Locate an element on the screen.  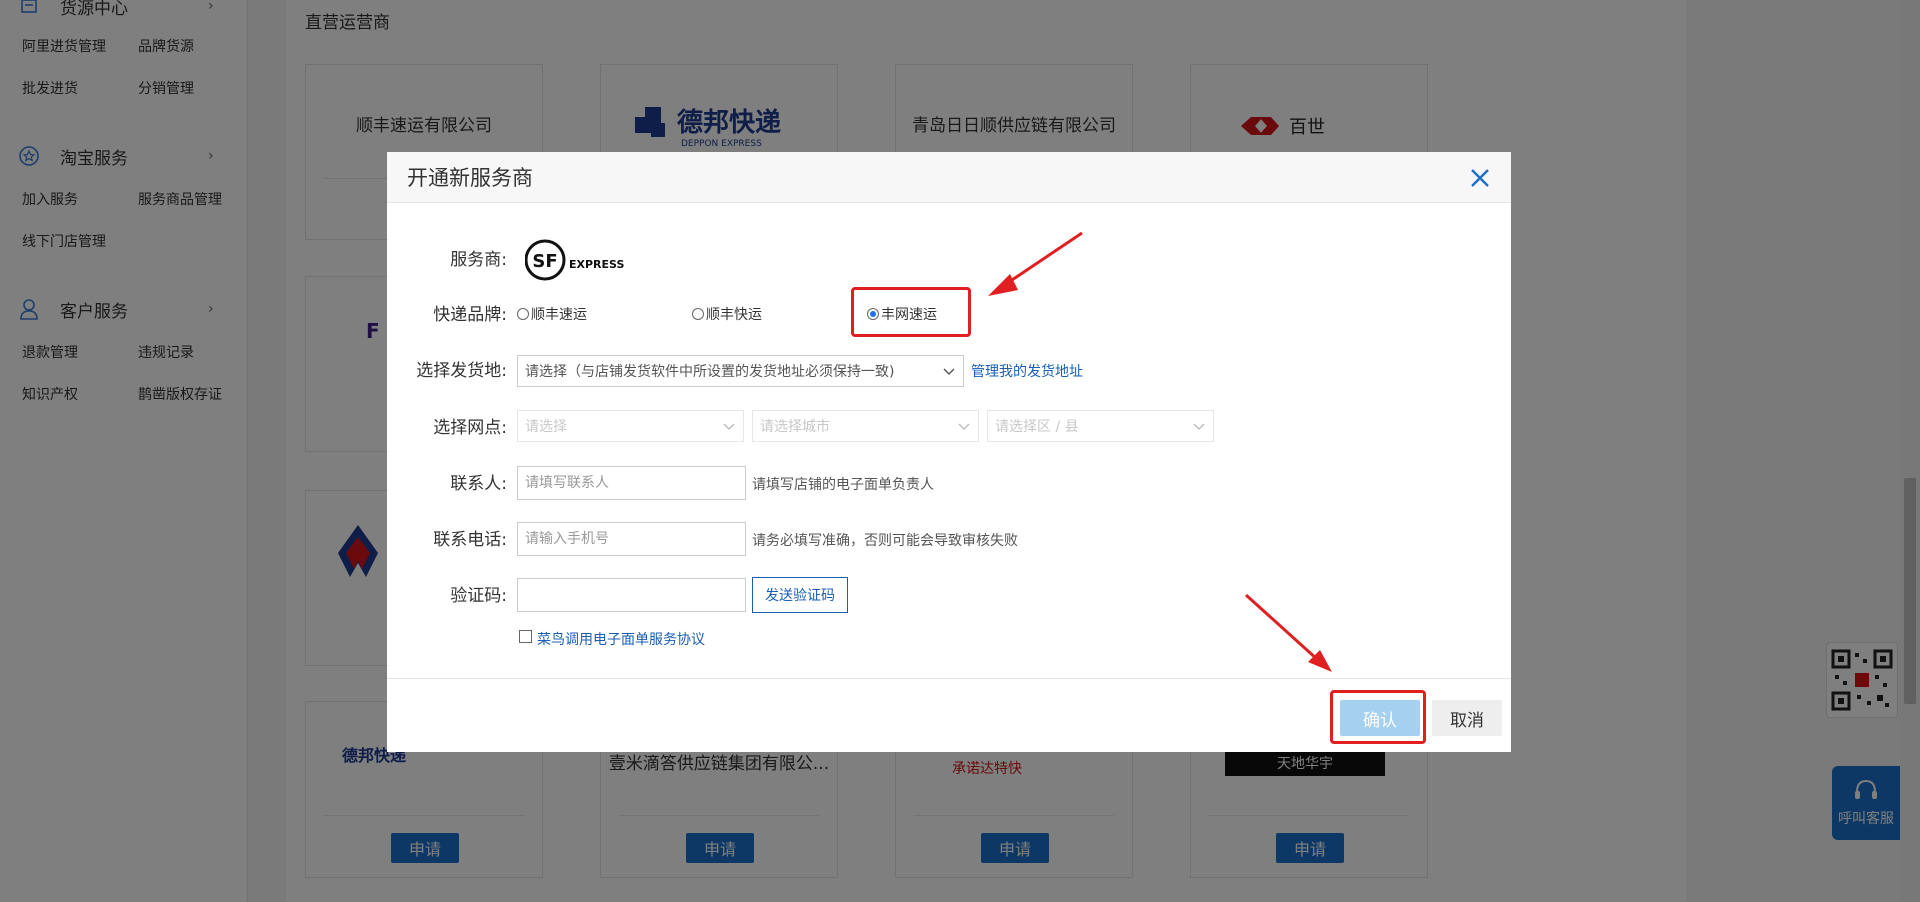
address-label: 选择发货地: is located at coordinates (461, 371).